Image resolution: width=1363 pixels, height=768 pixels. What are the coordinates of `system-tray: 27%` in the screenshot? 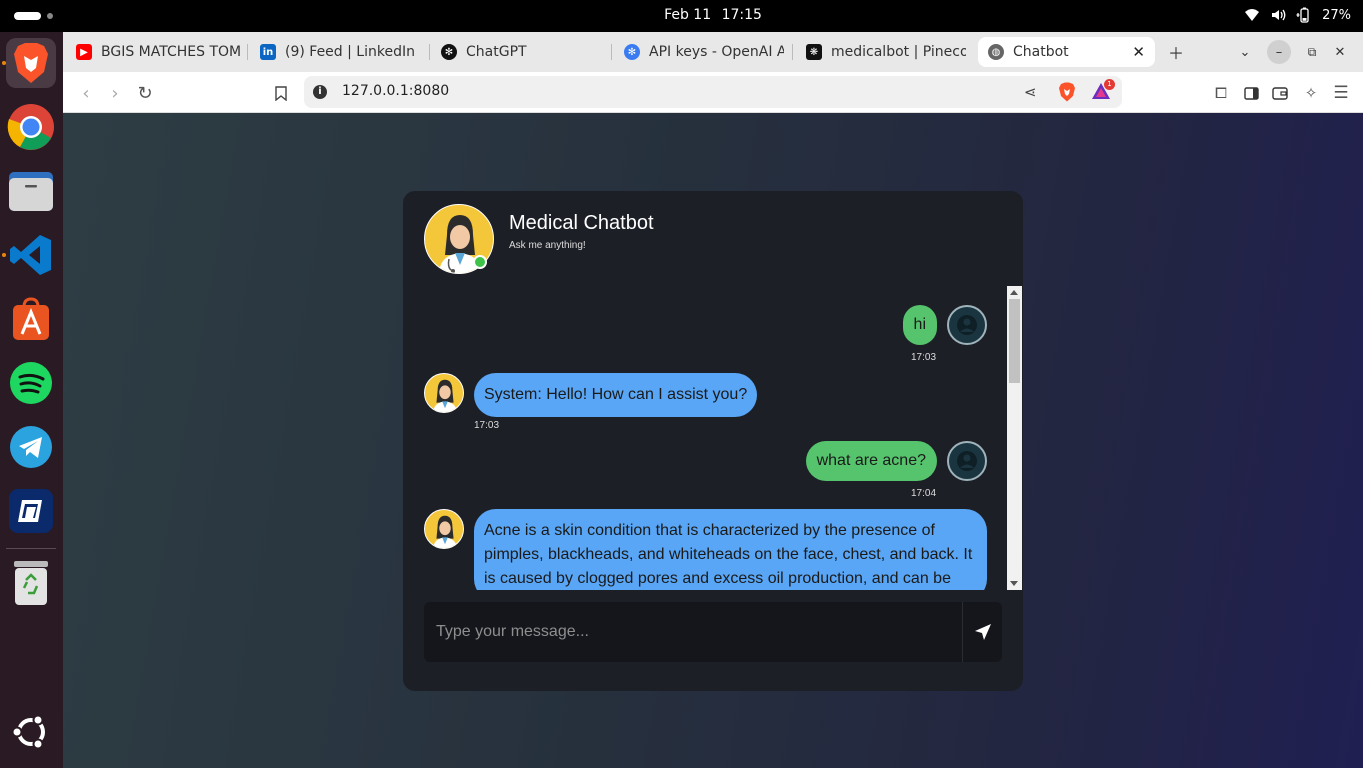 It's located at (1297, 15).